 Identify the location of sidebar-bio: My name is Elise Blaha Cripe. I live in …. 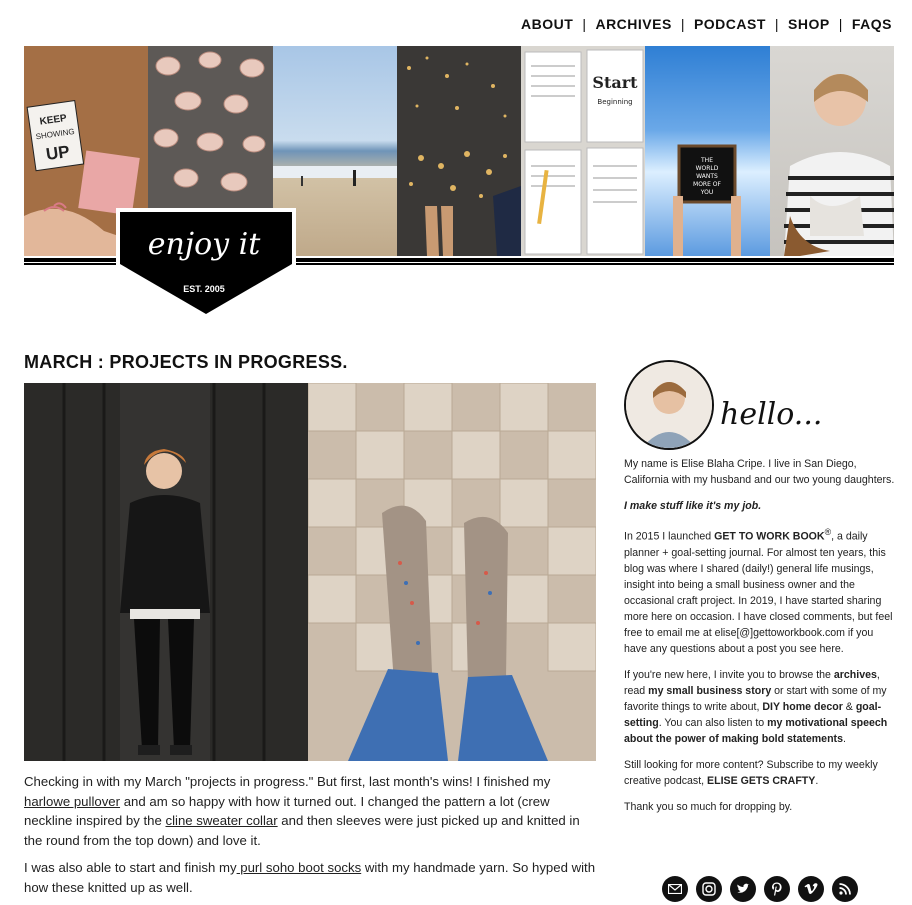
(760, 640).